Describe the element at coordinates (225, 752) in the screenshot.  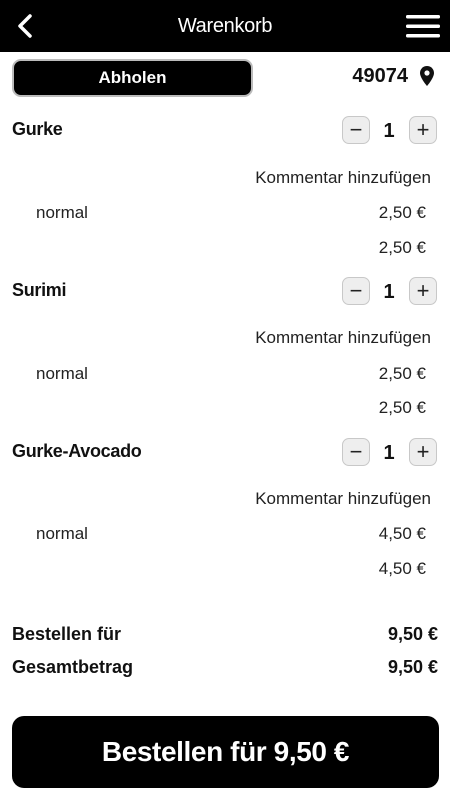
I see `place-order-button: Bestellen für 9,50 €` at that location.